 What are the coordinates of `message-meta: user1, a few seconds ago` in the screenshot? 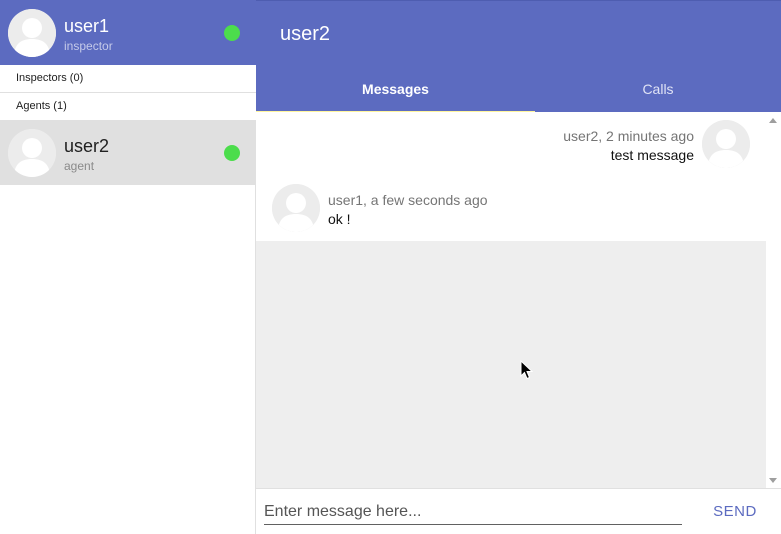 It's located at (408, 200).